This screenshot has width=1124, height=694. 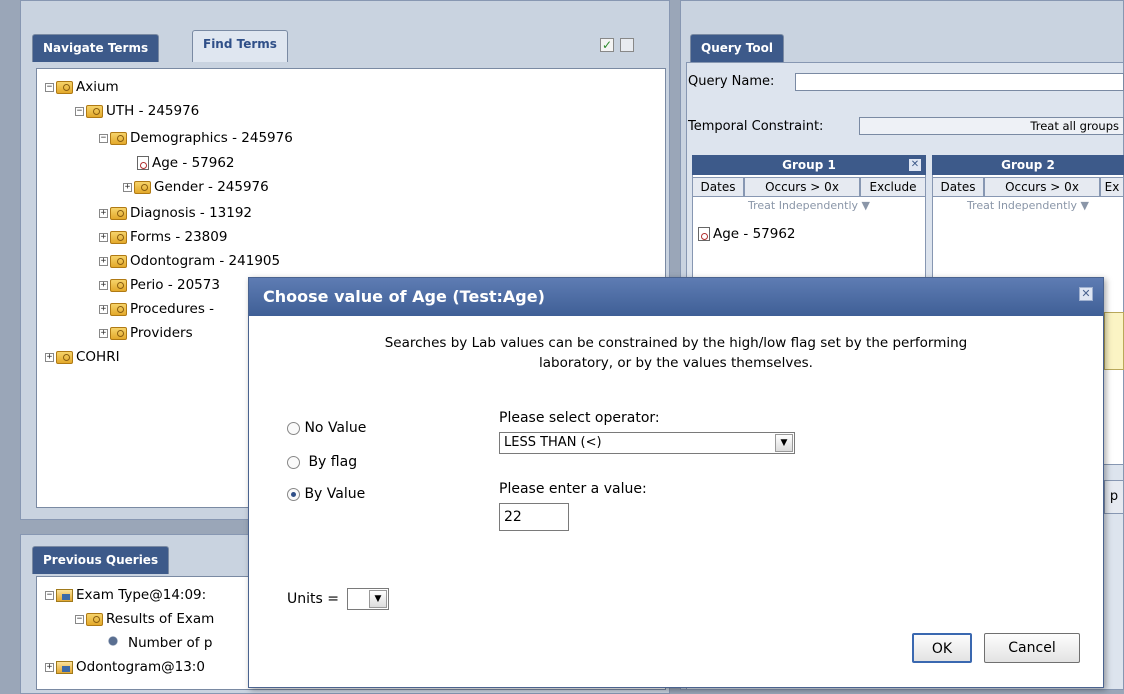 I want to click on group-1-title: Group 1, so click(x=809, y=165).